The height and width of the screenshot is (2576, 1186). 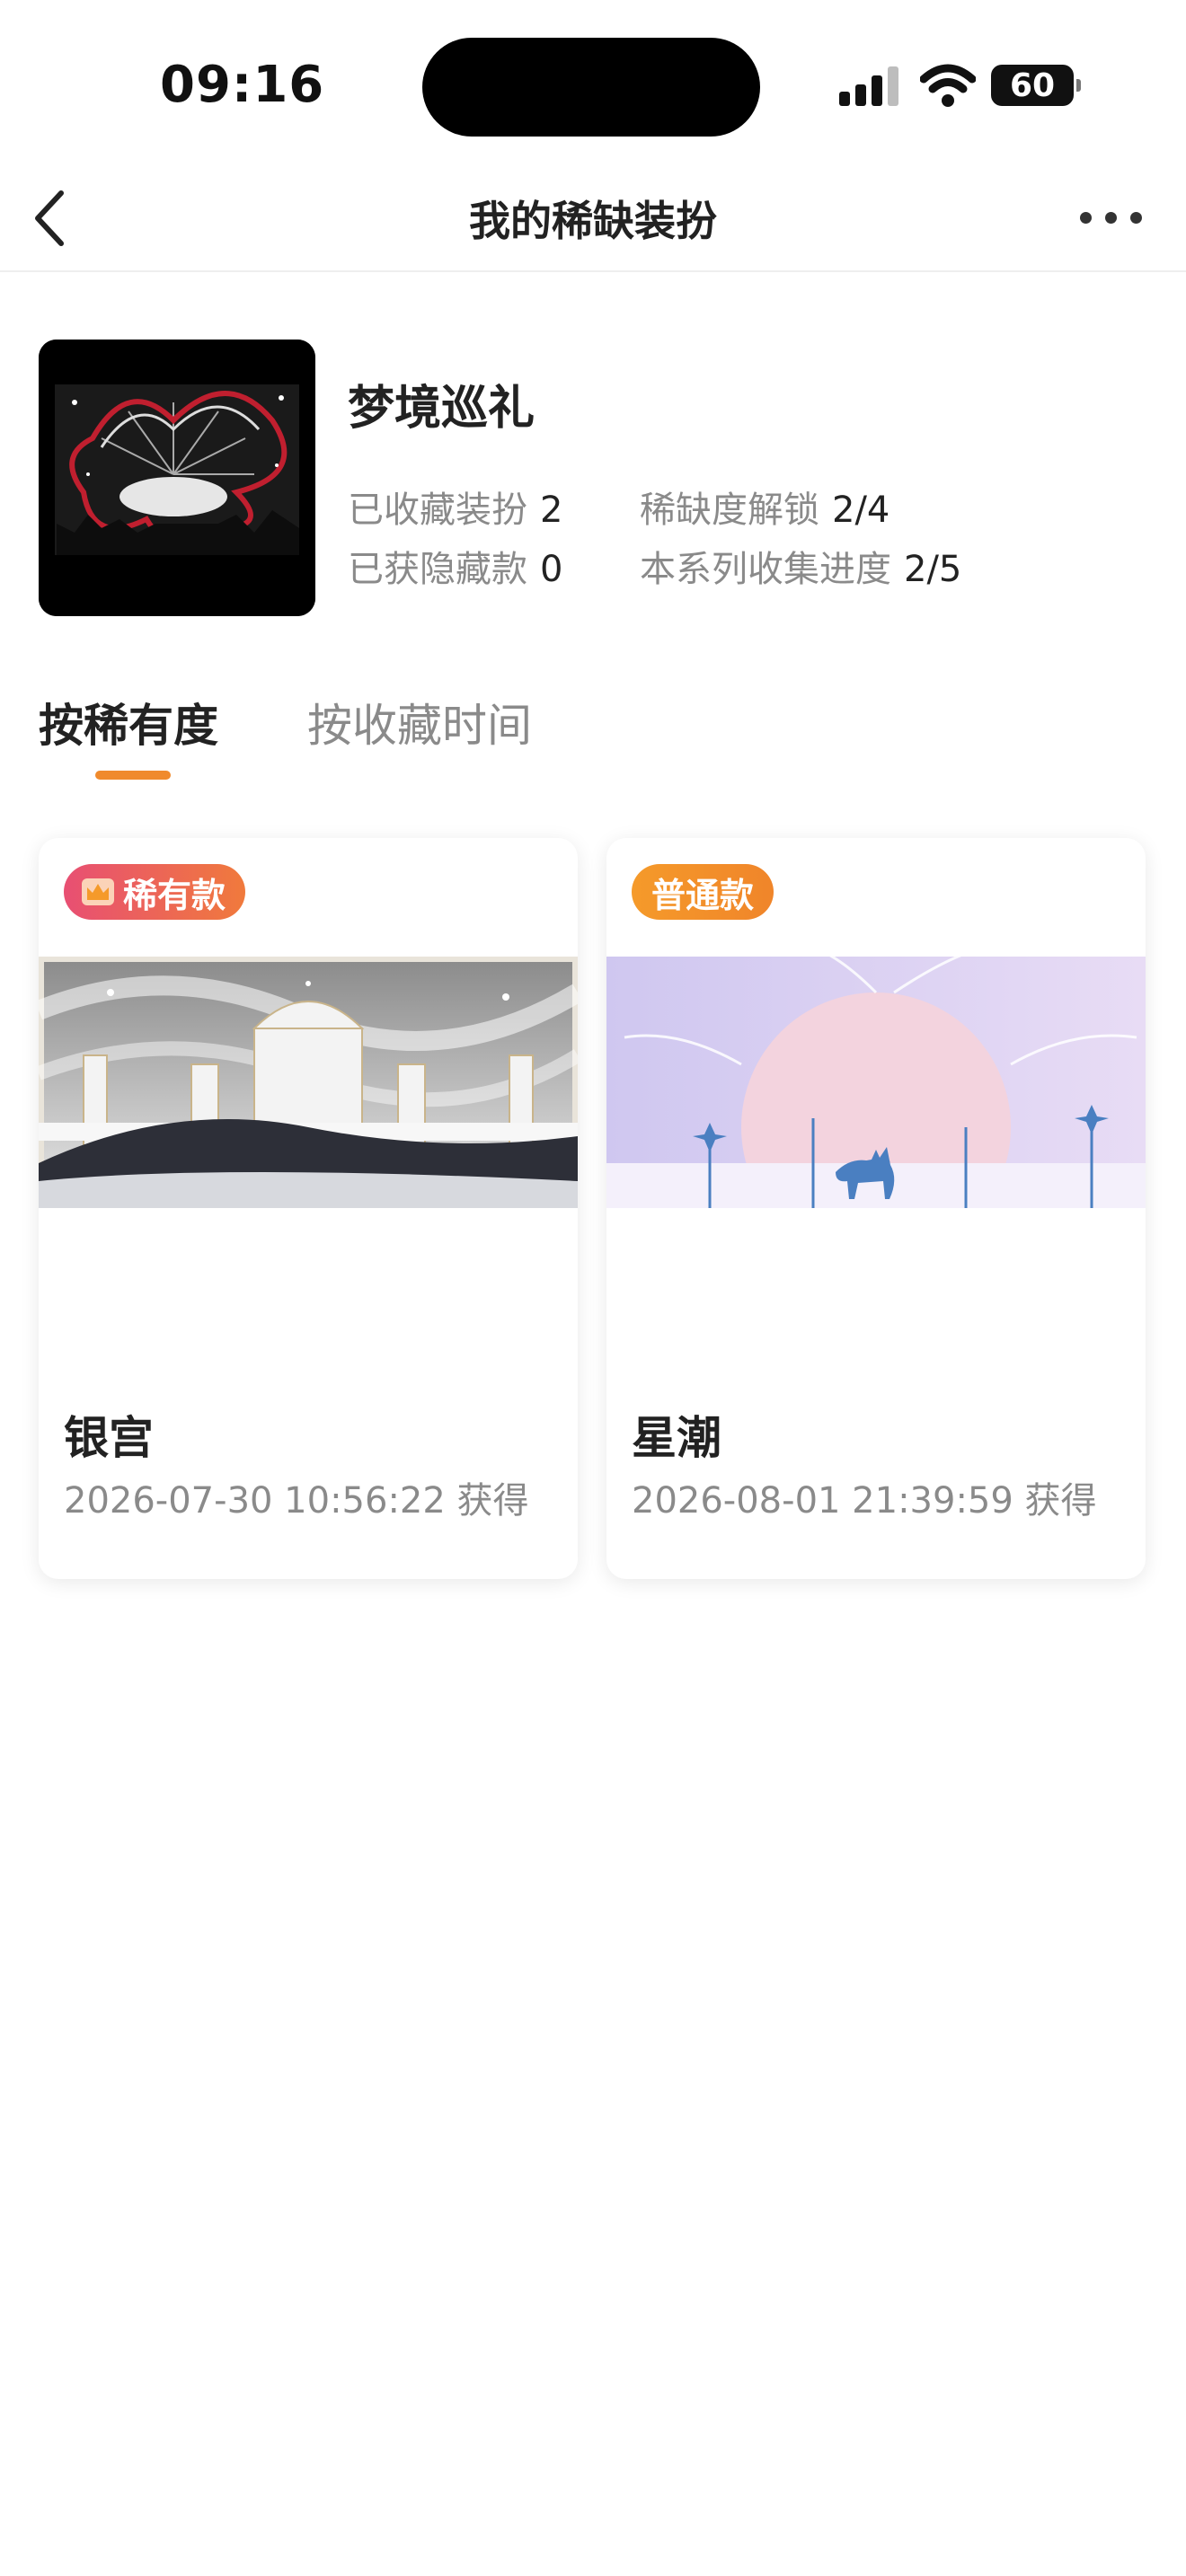 I want to click on costume-card: 稀有款 银宫 2026-07-30 10:56:22 获得, so click(x=308, y=1208).